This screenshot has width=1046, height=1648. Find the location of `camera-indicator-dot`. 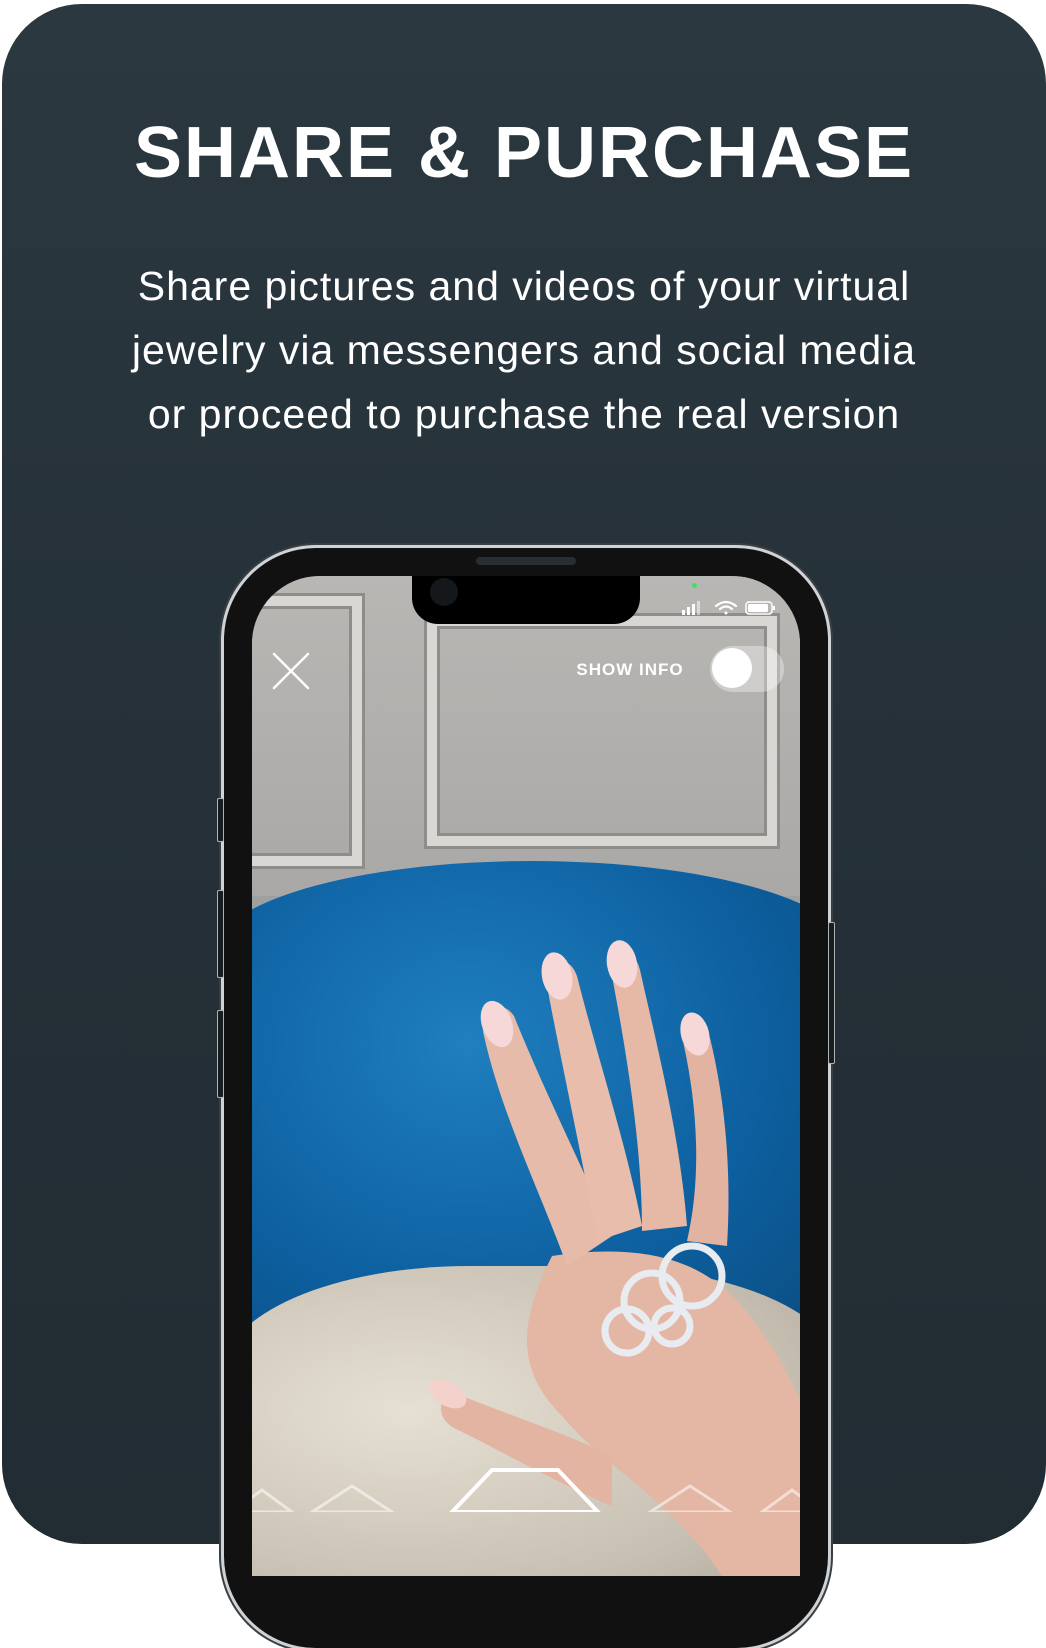

camera-indicator-dot is located at coordinates (694, 585).